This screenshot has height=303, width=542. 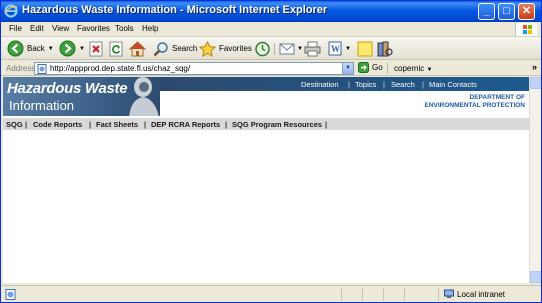 I want to click on nav-main-contacts: Main Contacts, so click(x=453, y=84).